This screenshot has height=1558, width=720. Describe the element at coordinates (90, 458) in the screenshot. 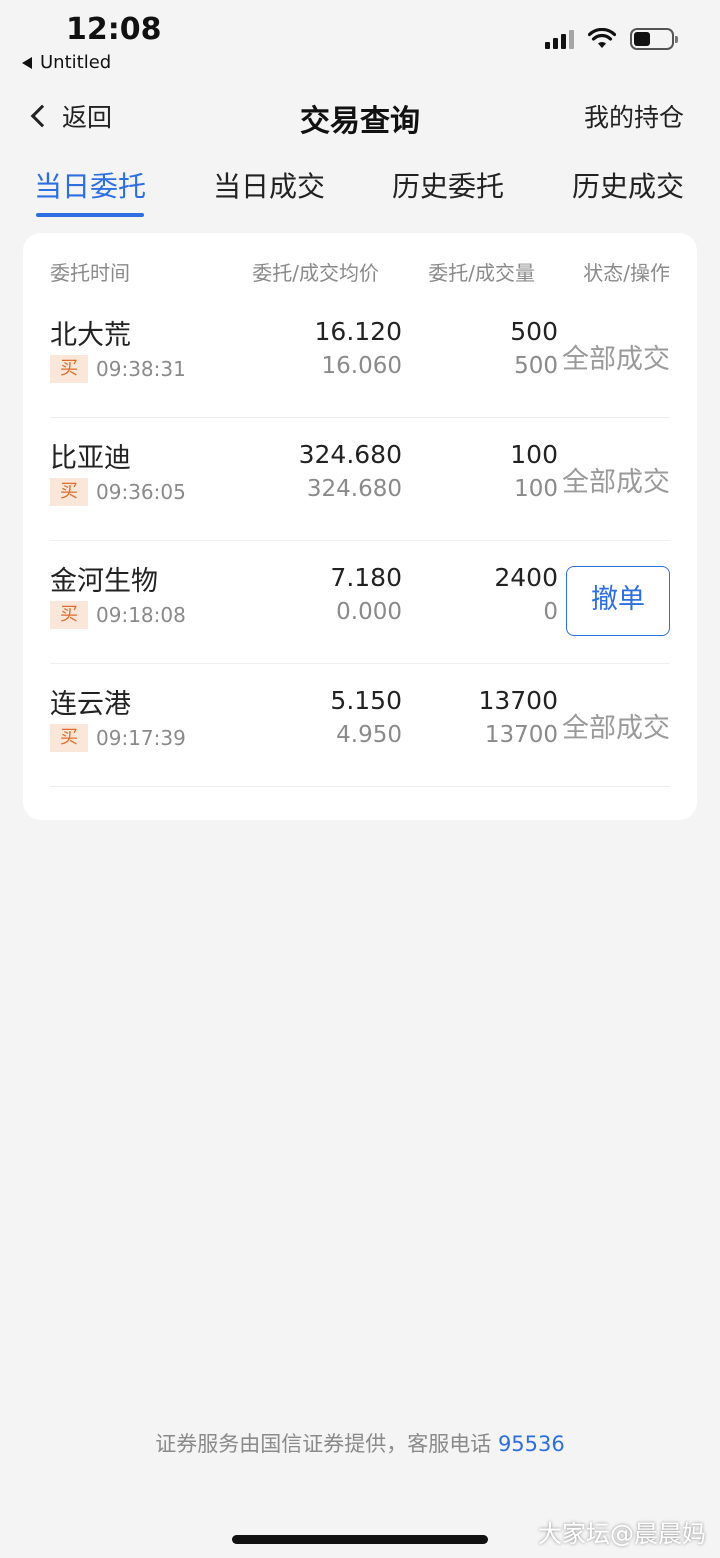

I see `stock-name: 比亚迪` at that location.